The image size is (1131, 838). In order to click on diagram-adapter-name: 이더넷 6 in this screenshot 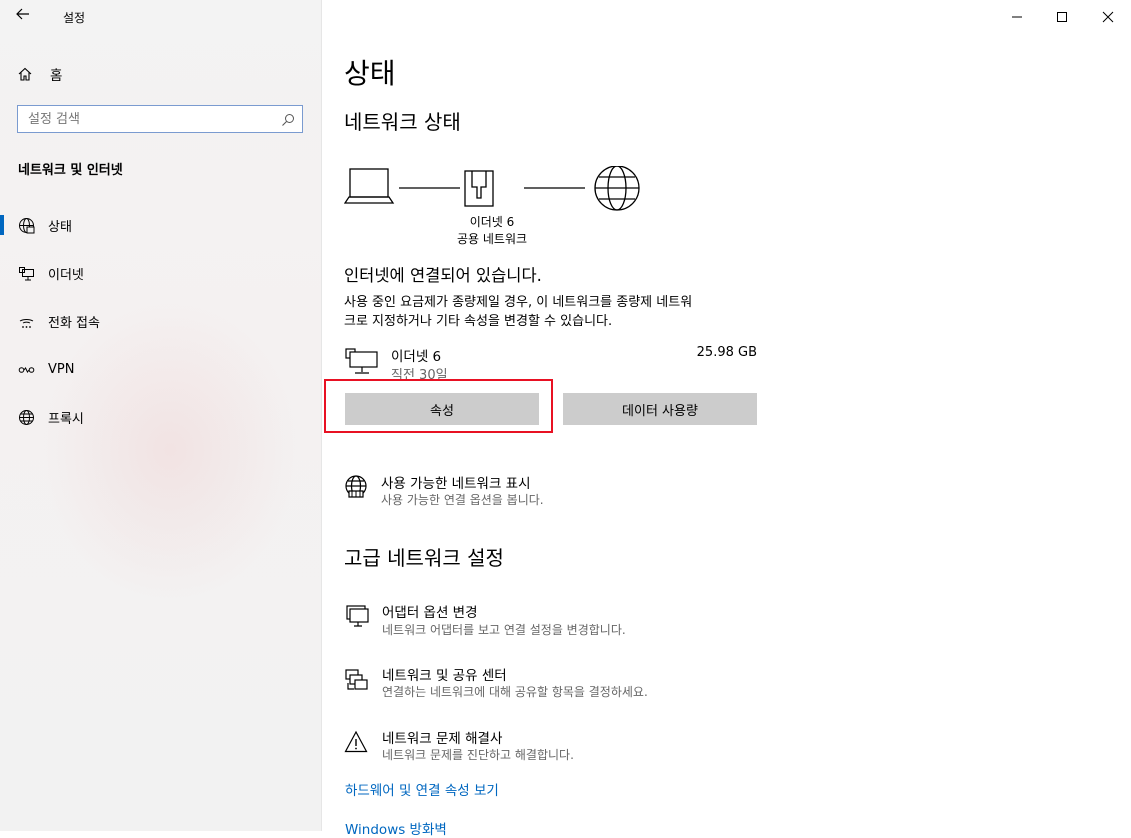, I will do `click(492, 222)`.